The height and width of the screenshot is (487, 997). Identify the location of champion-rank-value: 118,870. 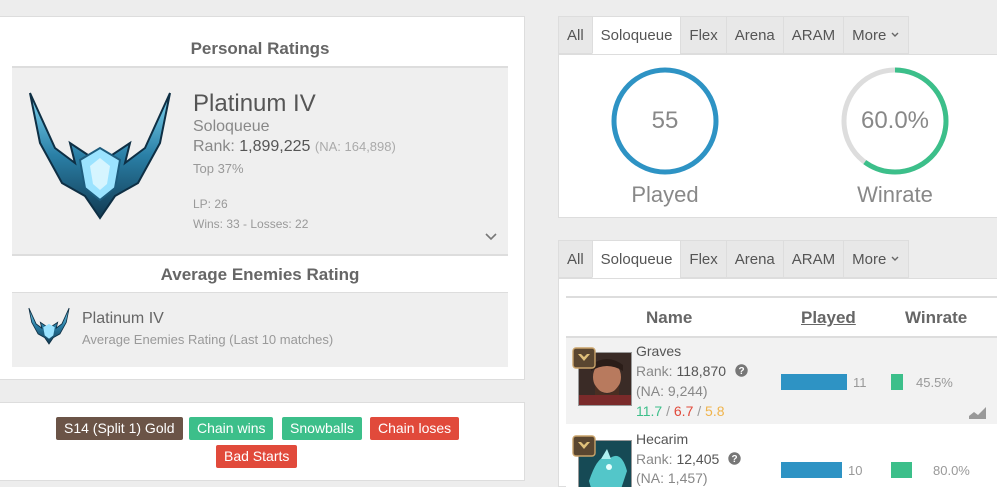
(701, 371).